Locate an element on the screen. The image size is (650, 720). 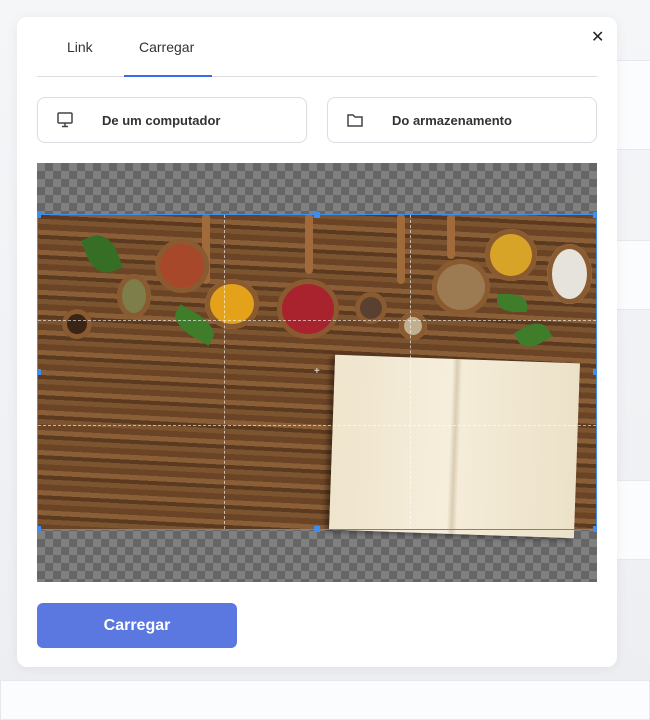
close-icon: ✕ is located at coordinates (597, 37).